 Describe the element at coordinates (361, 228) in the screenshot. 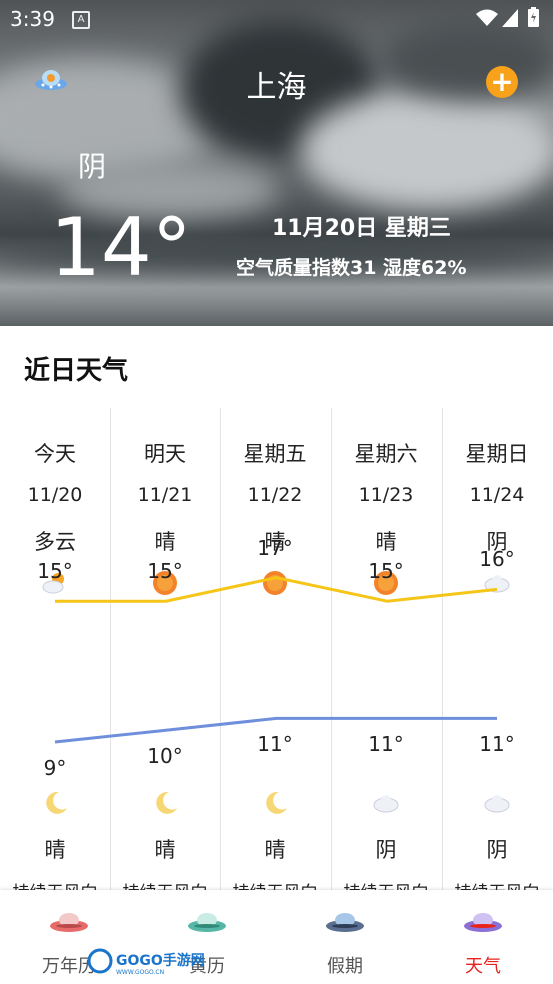

I see `current-date: 11月20日 星期三` at that location.